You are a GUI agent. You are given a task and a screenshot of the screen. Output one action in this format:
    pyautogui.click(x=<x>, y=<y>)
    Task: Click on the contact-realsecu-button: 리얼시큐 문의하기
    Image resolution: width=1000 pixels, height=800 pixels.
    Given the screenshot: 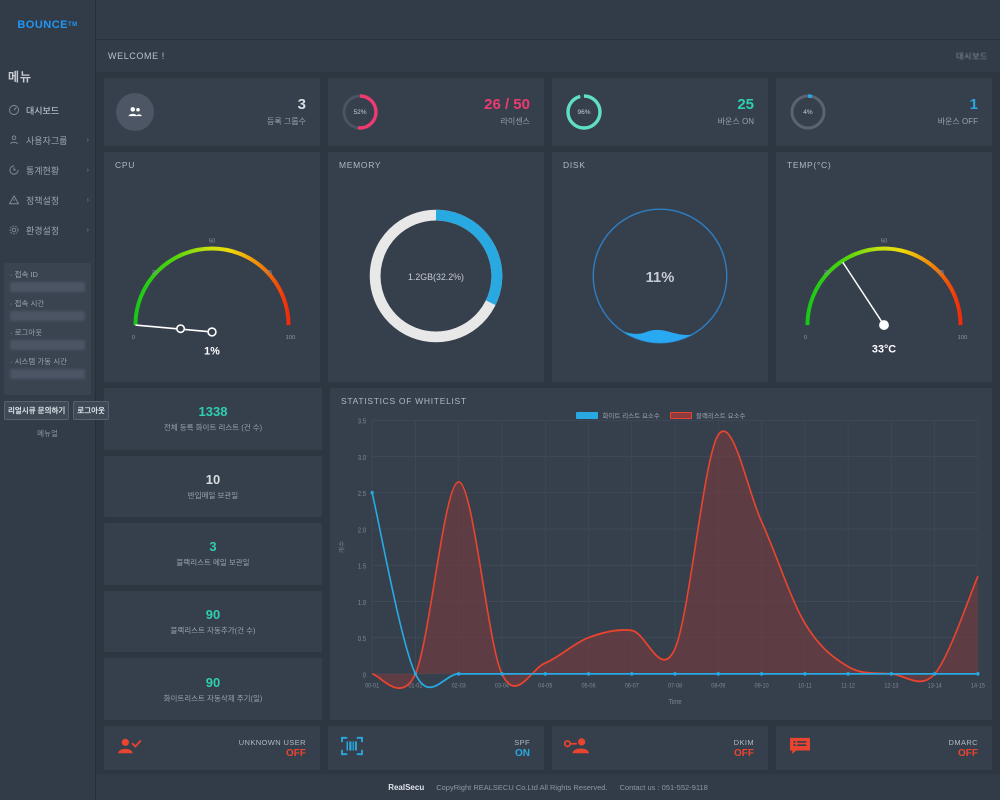 What is the action you would take?
    pyautogui.click(x=37, y=410)
    